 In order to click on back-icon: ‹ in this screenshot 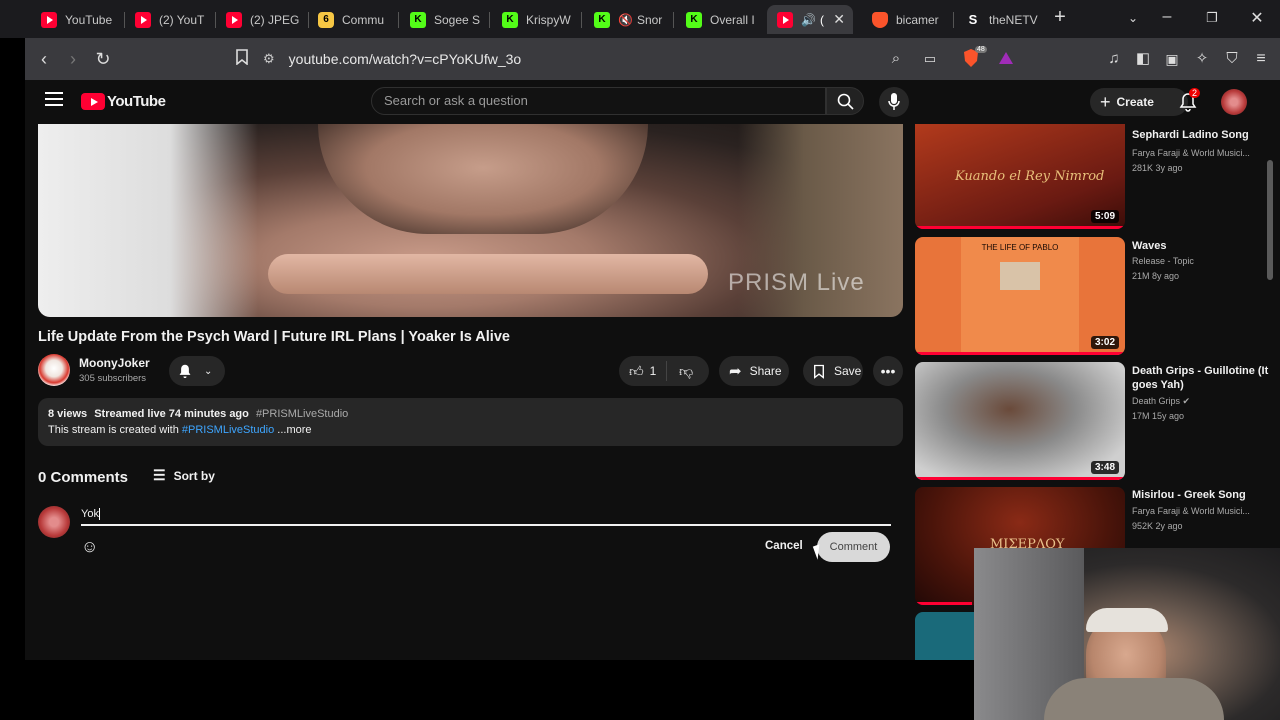, I will do `click(44, 59)`.